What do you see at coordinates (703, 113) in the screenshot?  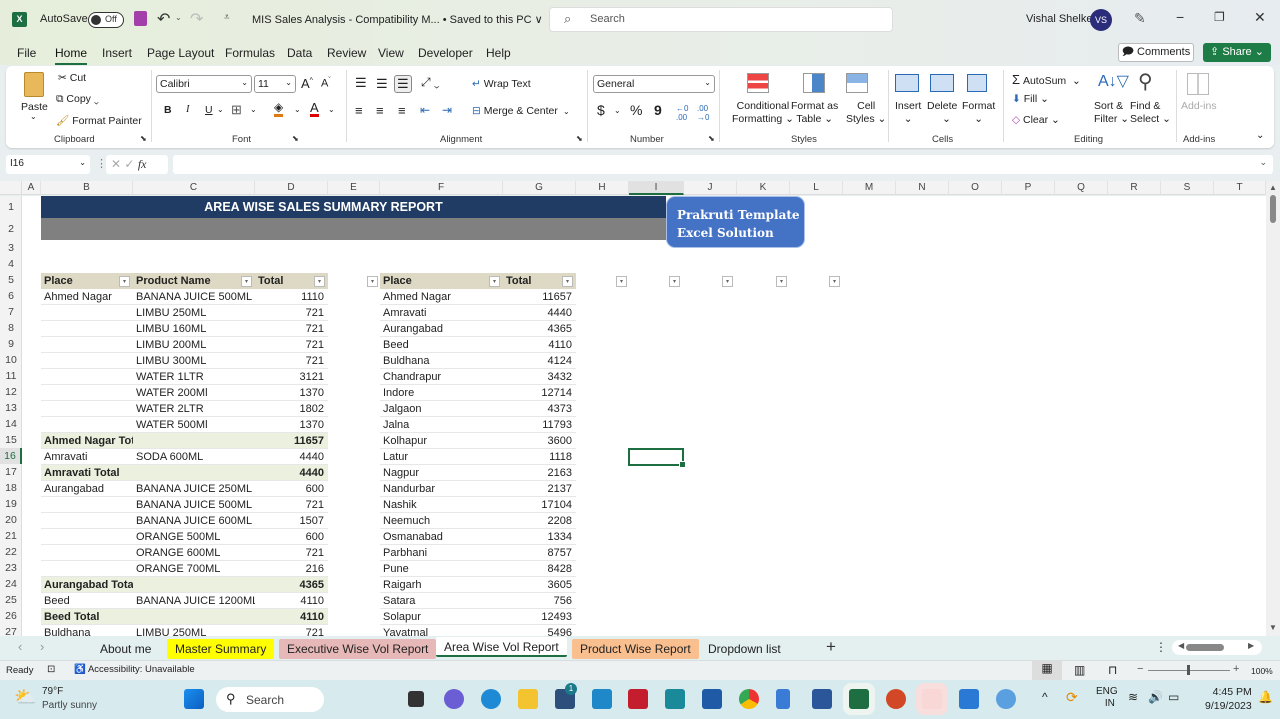 I see `decrease-decimal-icon: .00 →0` at bounding box center [703, 113].